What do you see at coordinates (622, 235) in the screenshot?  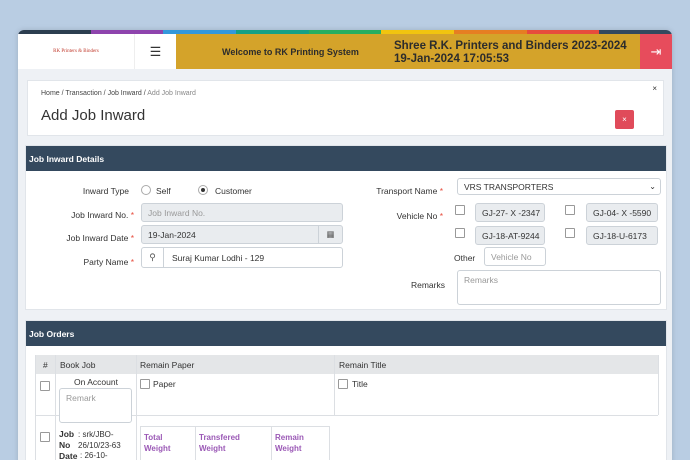 I see `vehicle-4: GJ-18-U-6173` at bounding box center [622, 235].